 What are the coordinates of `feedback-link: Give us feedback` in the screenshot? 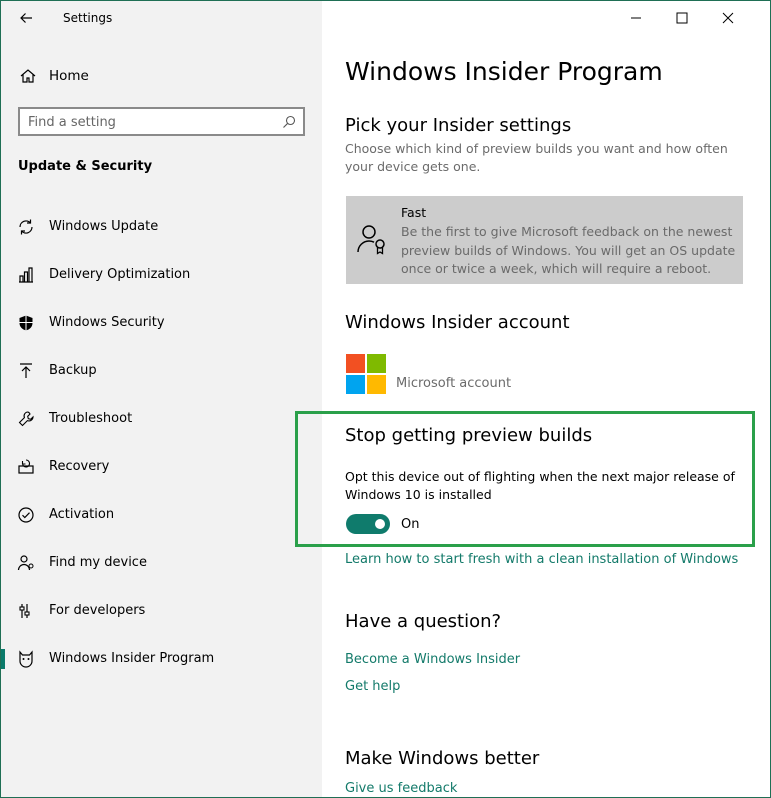 It's located at (401, 788).